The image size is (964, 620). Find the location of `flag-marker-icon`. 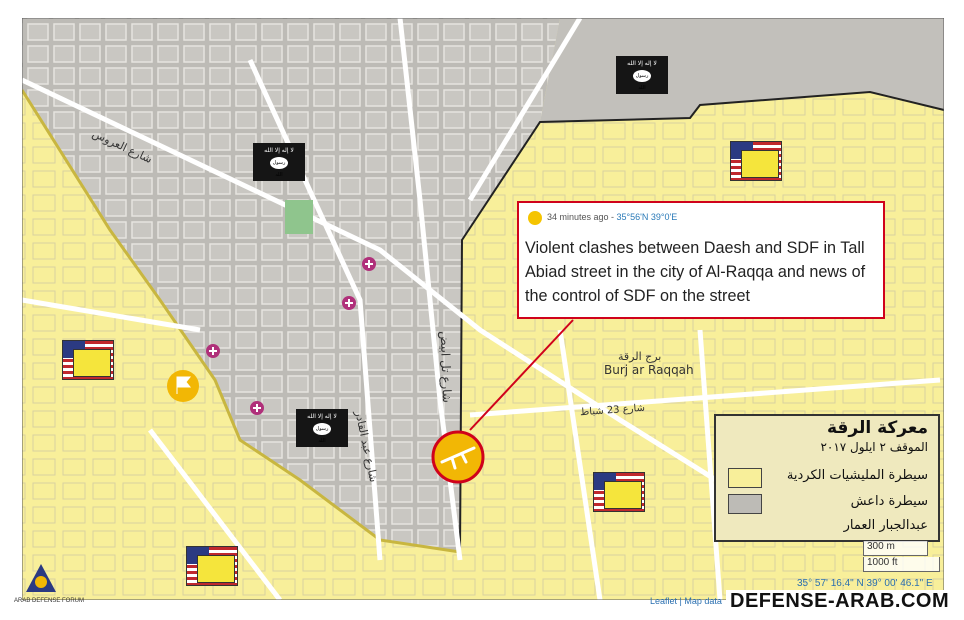

flag-marker-icon is located at coordinates (183, 386).